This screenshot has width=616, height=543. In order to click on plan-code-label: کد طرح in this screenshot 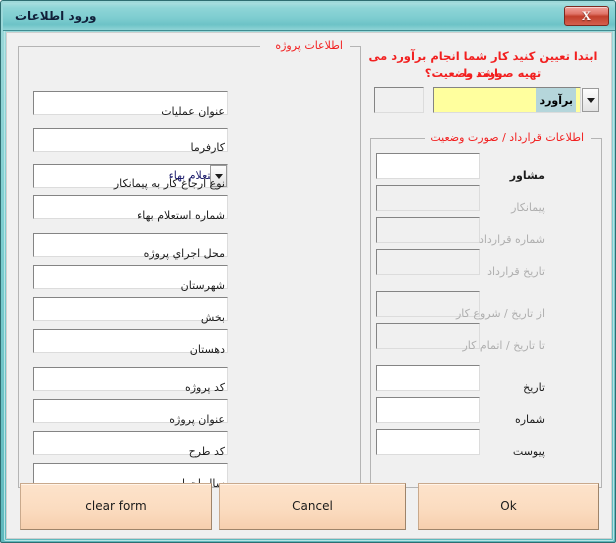, I will do `click(206, 451)`.